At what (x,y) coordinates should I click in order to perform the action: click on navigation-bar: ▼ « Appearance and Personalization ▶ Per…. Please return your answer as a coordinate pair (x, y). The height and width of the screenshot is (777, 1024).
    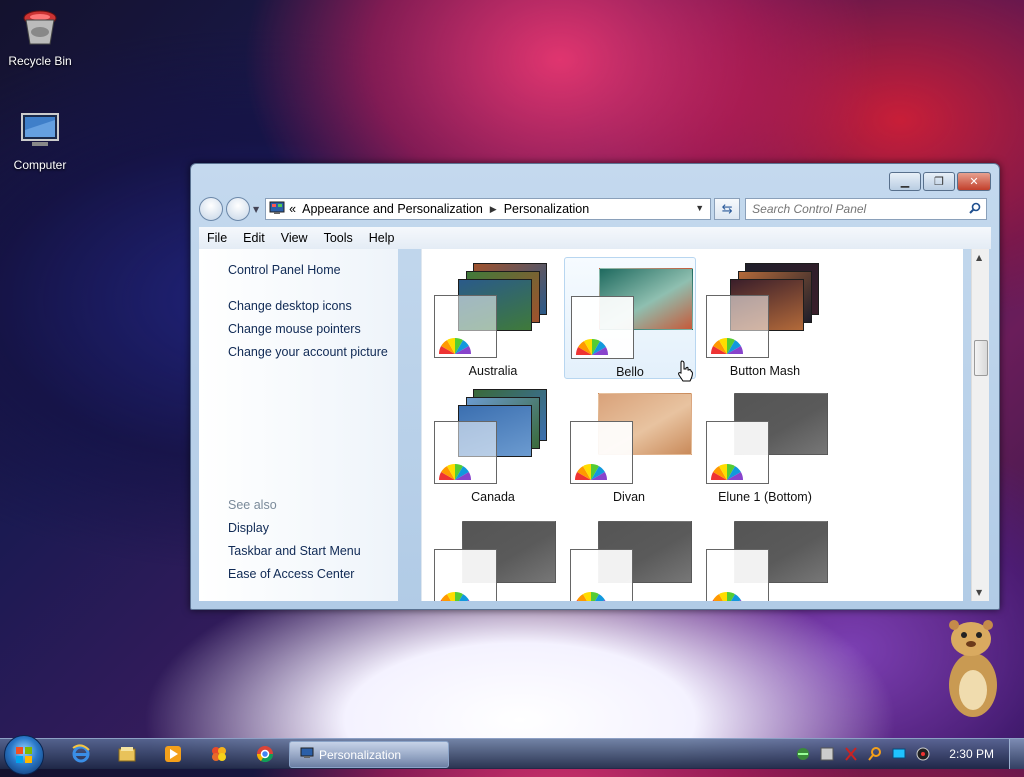
    Looking at the image, I should click on (595, 209).